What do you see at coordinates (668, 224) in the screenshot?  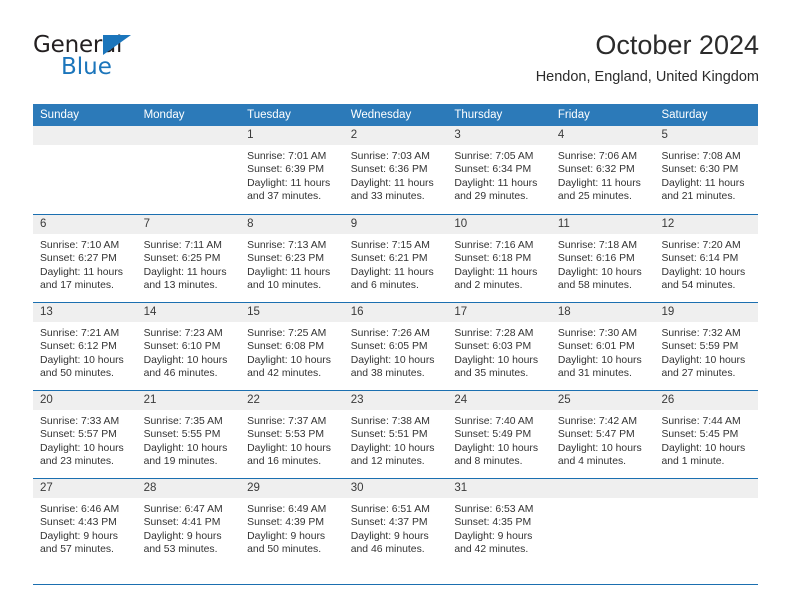 I see `day-number: 12` at bounding box center [668, 224].